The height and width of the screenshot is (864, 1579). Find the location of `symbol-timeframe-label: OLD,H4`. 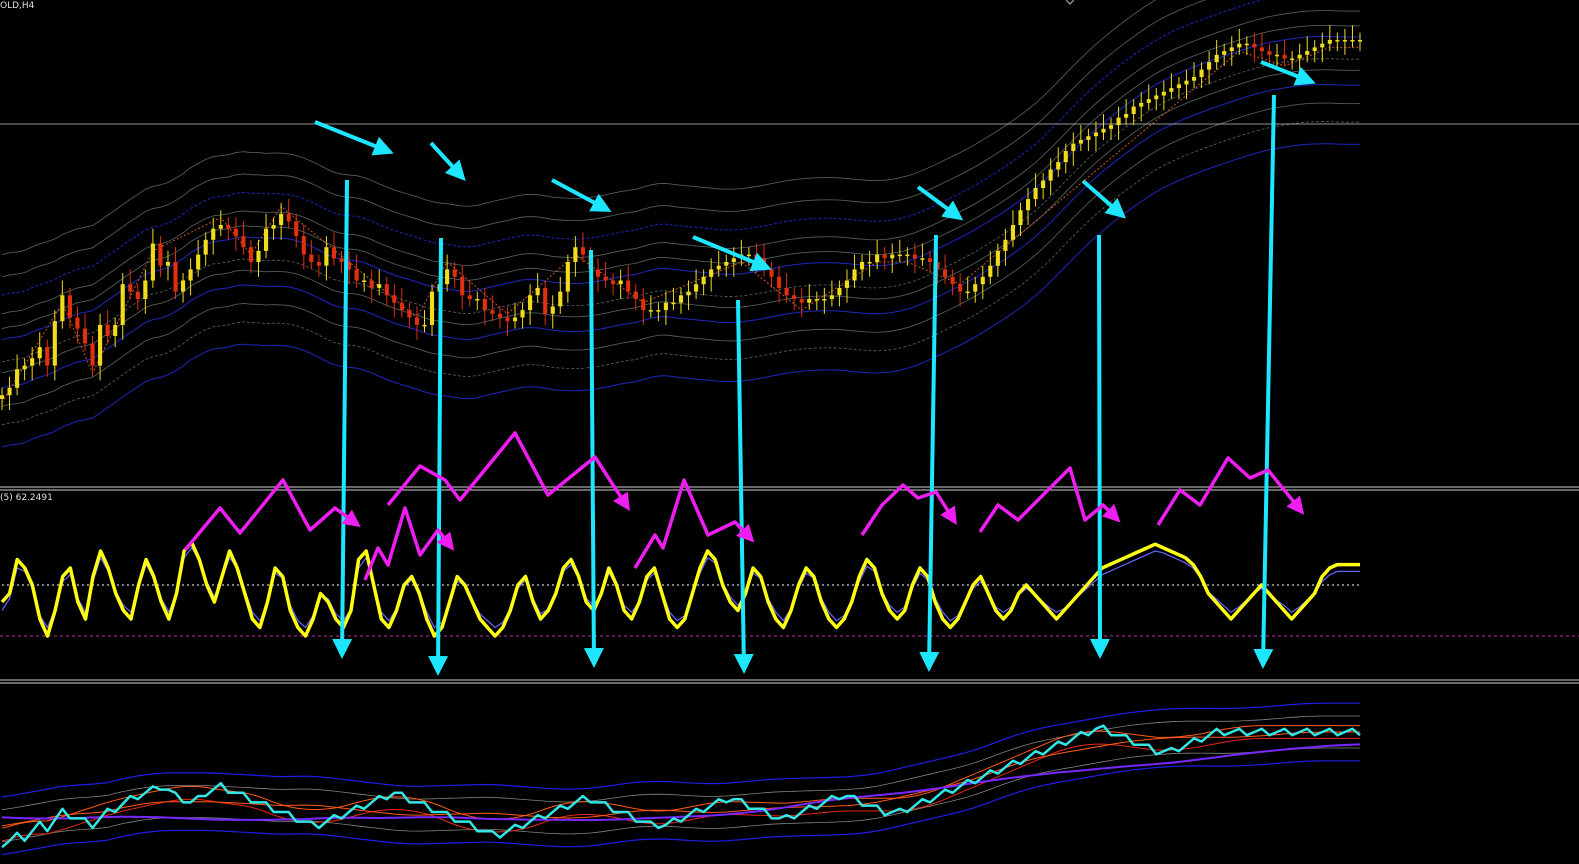

symbol-timeframe-label: OLD,H4 is located at coordinates (17, 6).